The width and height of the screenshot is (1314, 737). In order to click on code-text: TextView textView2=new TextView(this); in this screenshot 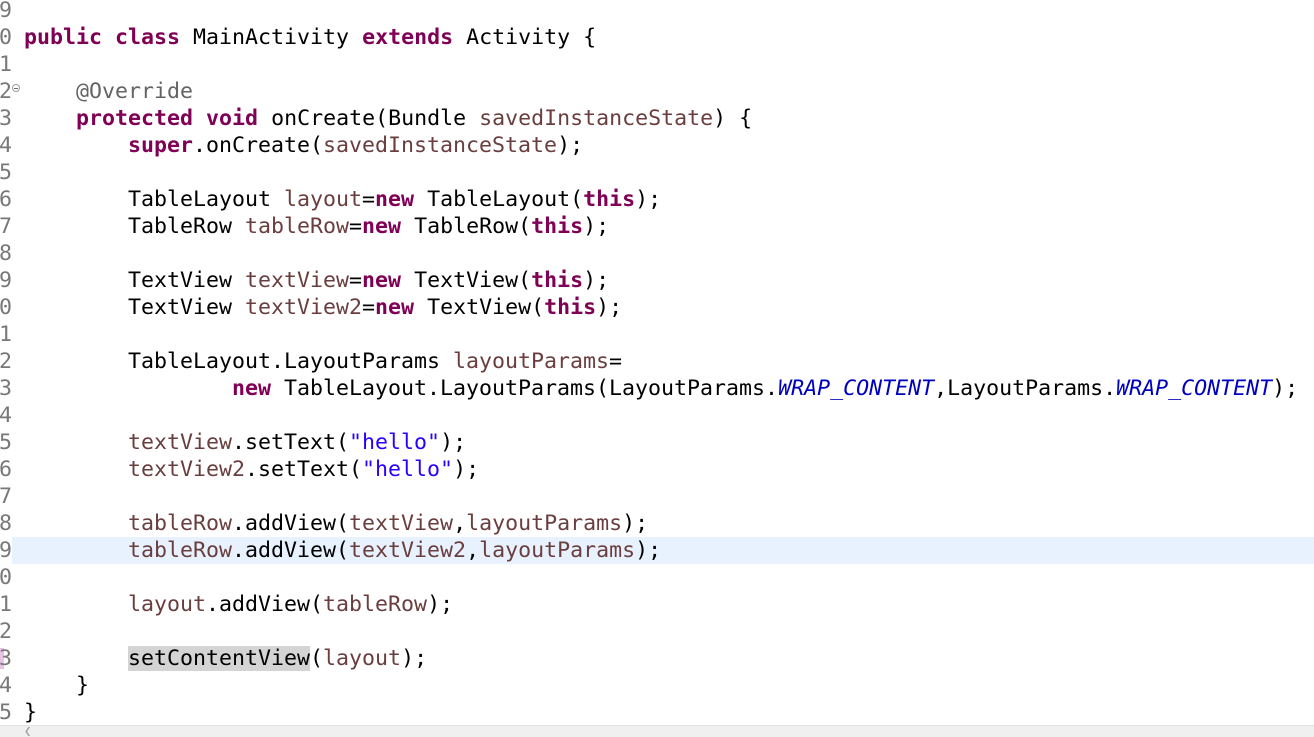, I will do `click(323, 307)`.